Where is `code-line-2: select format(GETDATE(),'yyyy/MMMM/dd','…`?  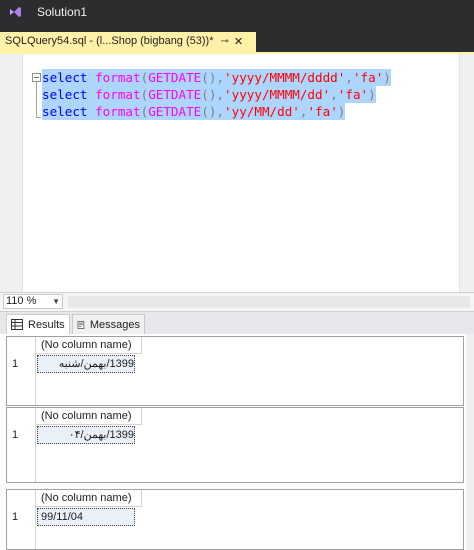 code-line-2: select format(GETDATE(),'yyyy/MMMM/dd','… is located at coordinates (209, 94).